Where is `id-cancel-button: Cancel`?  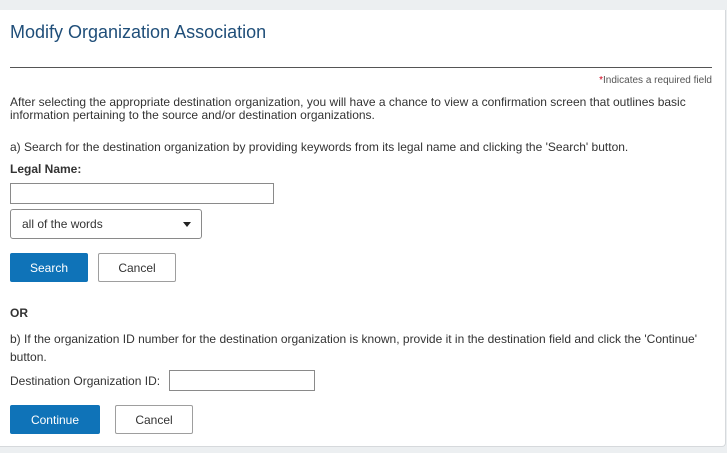
id-cancel-button: Cancel is located at coordinates (154, 419).